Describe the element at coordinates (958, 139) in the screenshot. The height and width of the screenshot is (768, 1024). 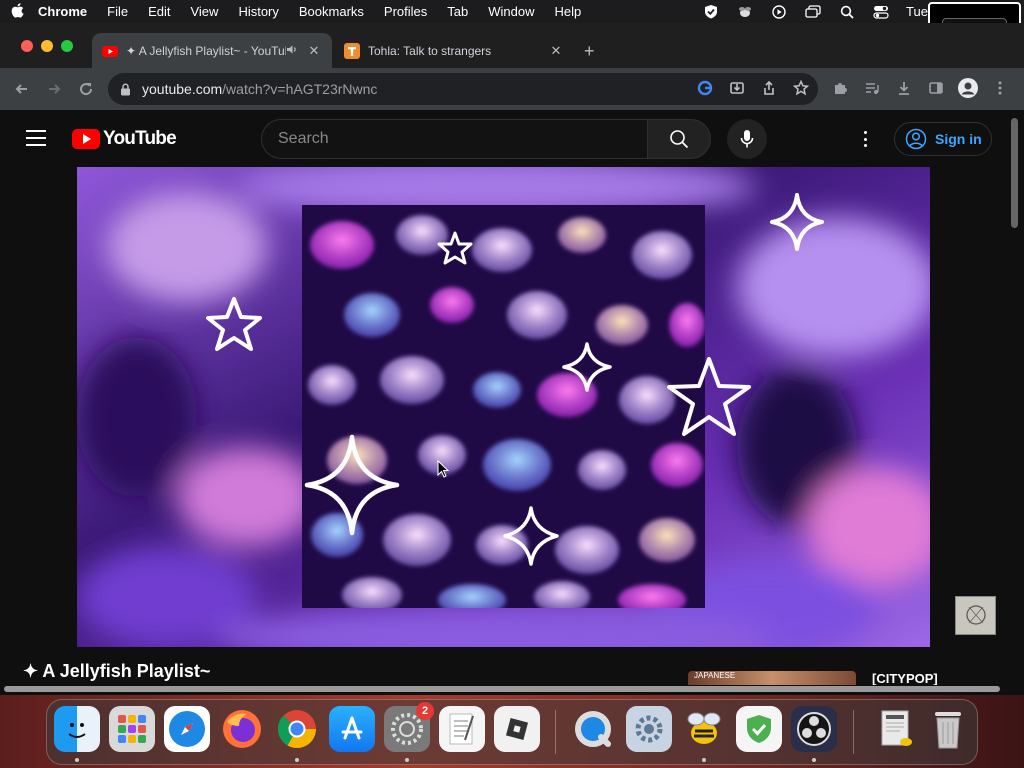
I see `sign-in-label: Sign in` at that location.